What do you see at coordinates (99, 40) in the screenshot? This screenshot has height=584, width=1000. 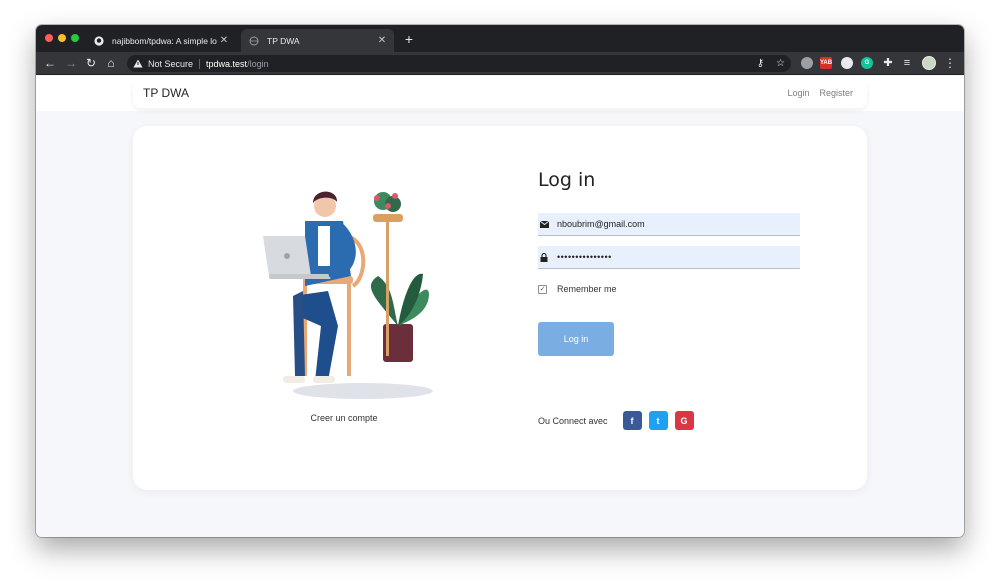 I see `github-icon` at bounding box center [99, 40].